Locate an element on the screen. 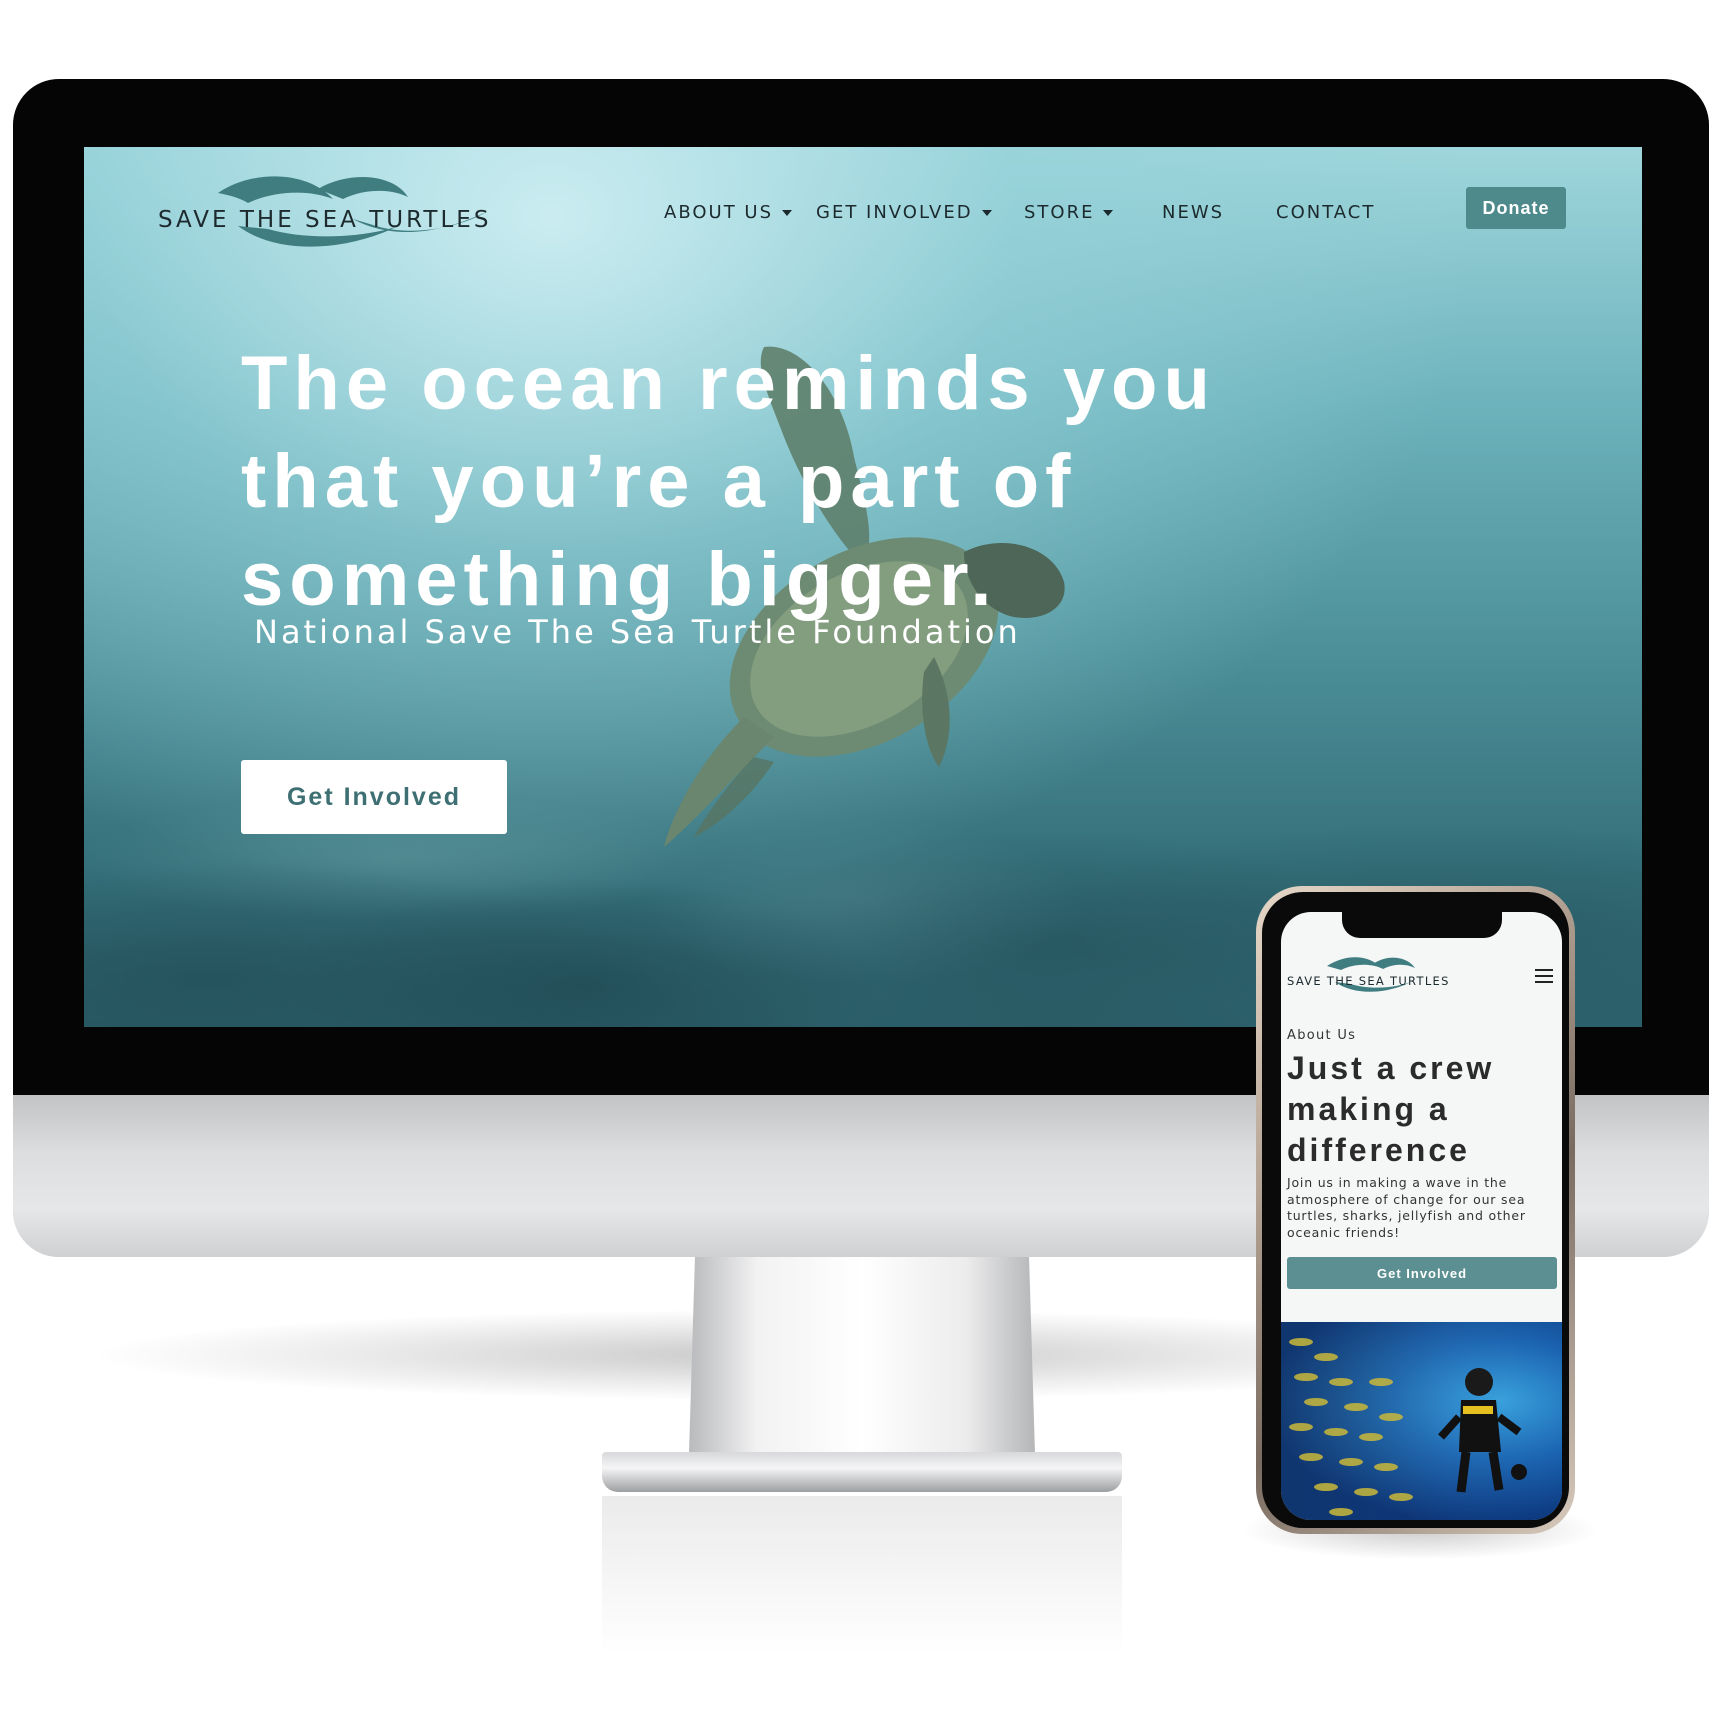 This screenshot has height=1722, width=1722. nav-item-about-us: ABOUT US is located at coordinates (728, 212).